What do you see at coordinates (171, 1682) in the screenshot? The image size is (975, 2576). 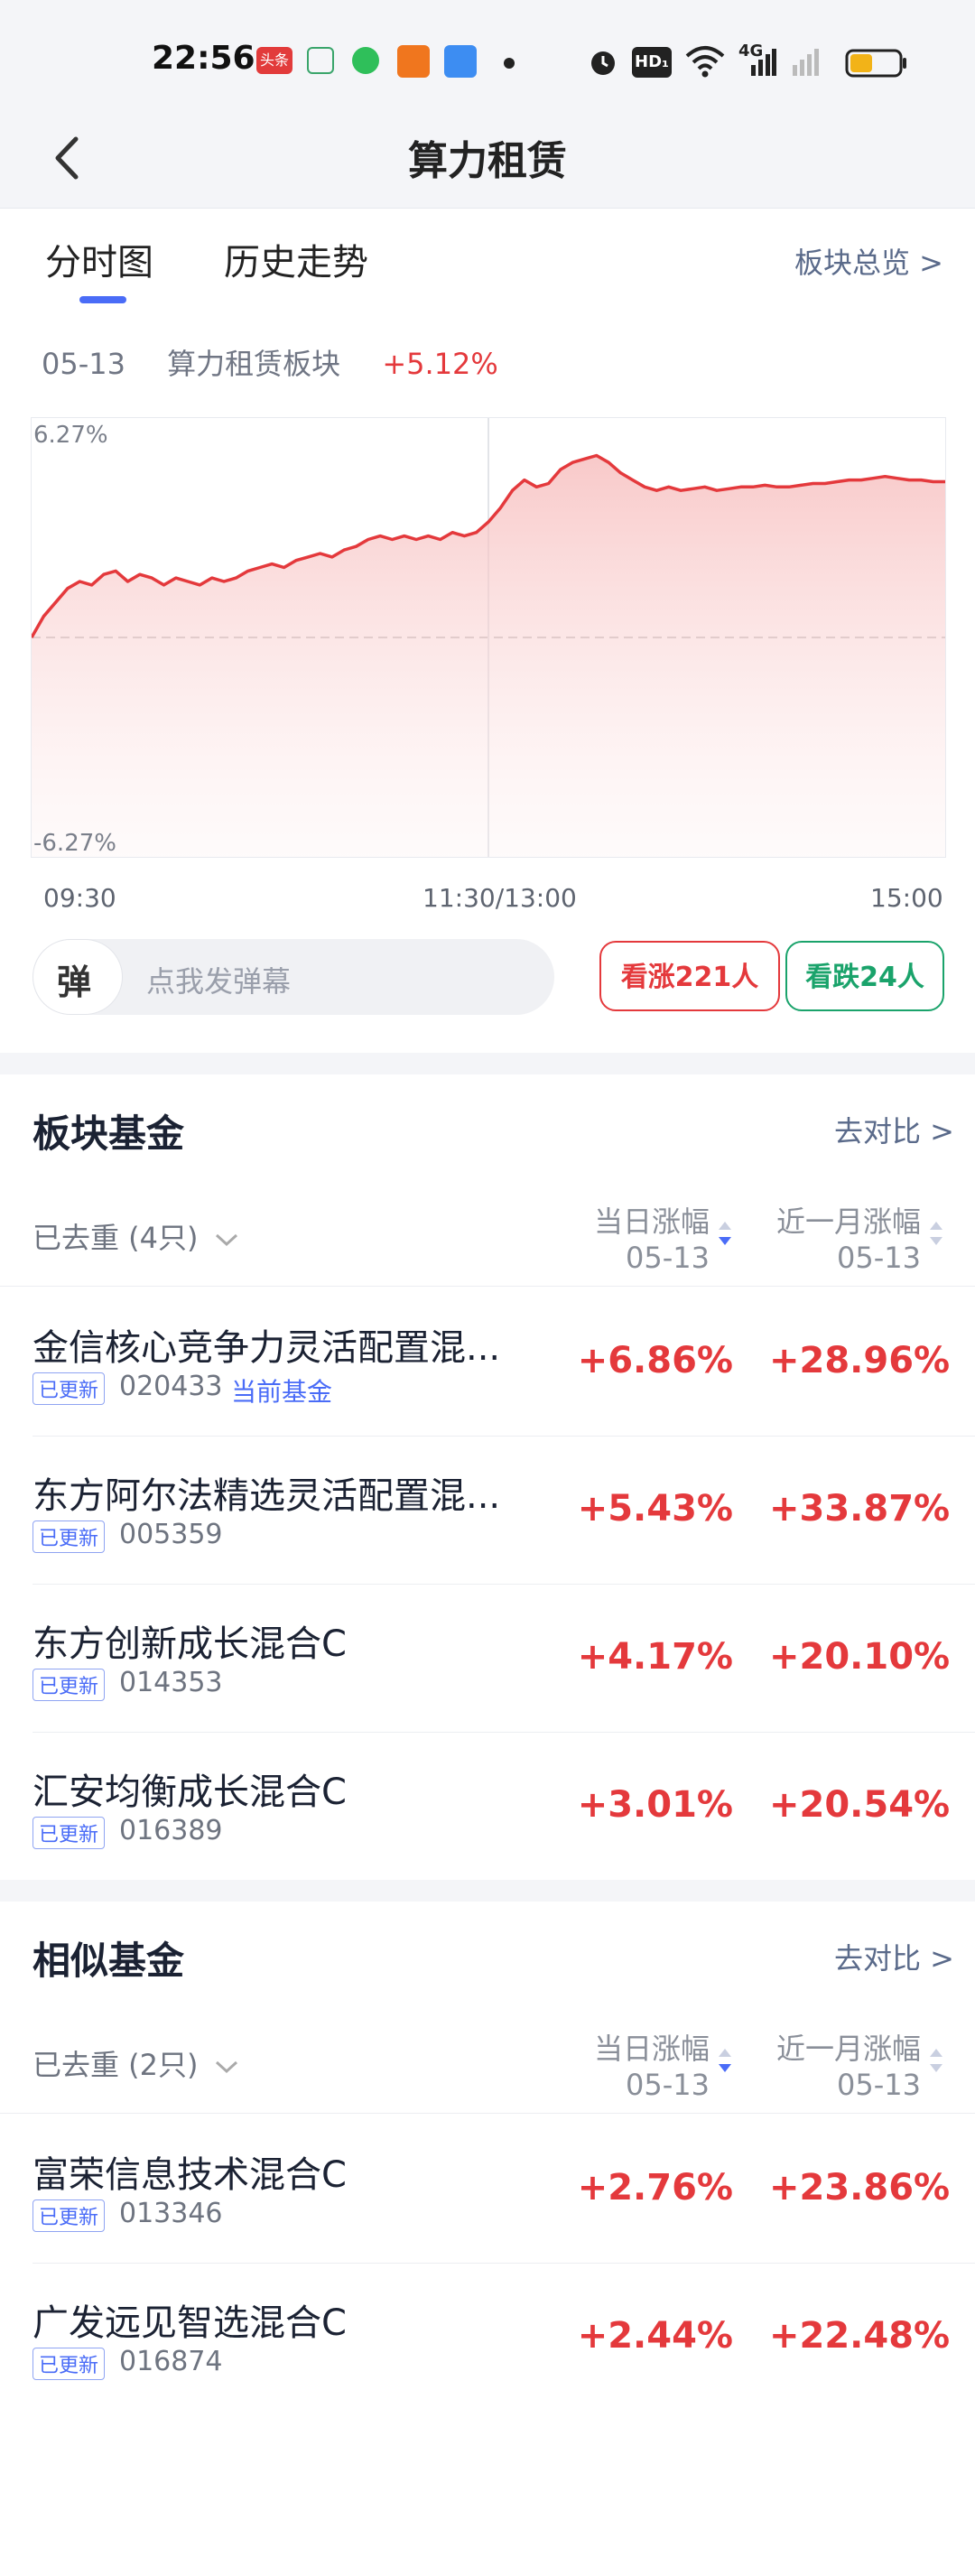 I see `fund-code: 014353` at bounding box center [171, 1682].